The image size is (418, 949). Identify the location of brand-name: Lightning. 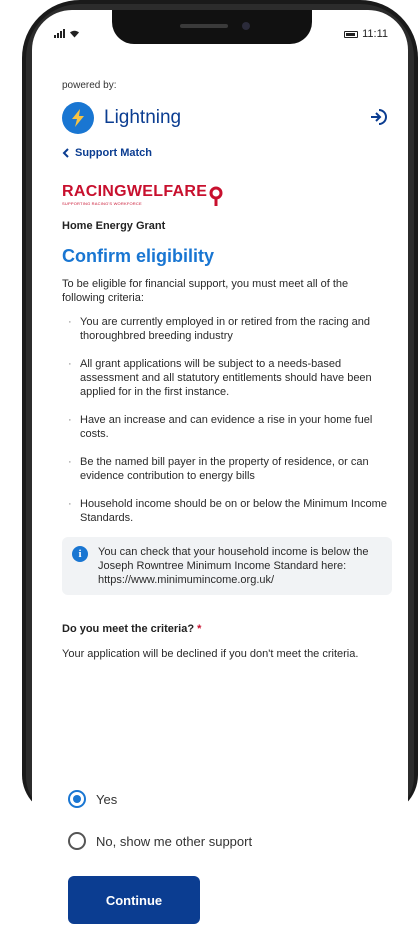
(143, 117).